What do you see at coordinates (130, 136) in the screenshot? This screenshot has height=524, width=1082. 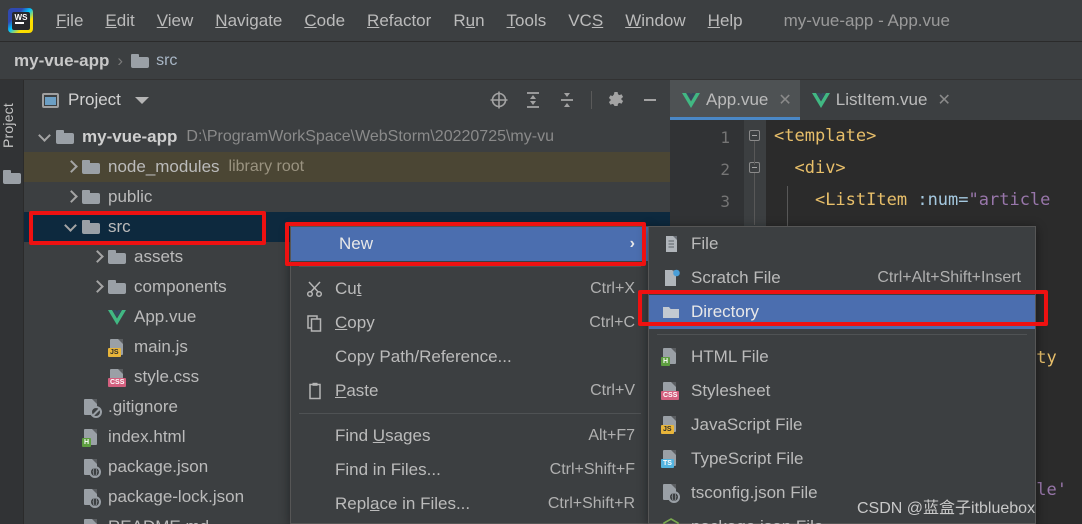 I see `tree-label: my-vue-app` at bounding box center [130, 136].